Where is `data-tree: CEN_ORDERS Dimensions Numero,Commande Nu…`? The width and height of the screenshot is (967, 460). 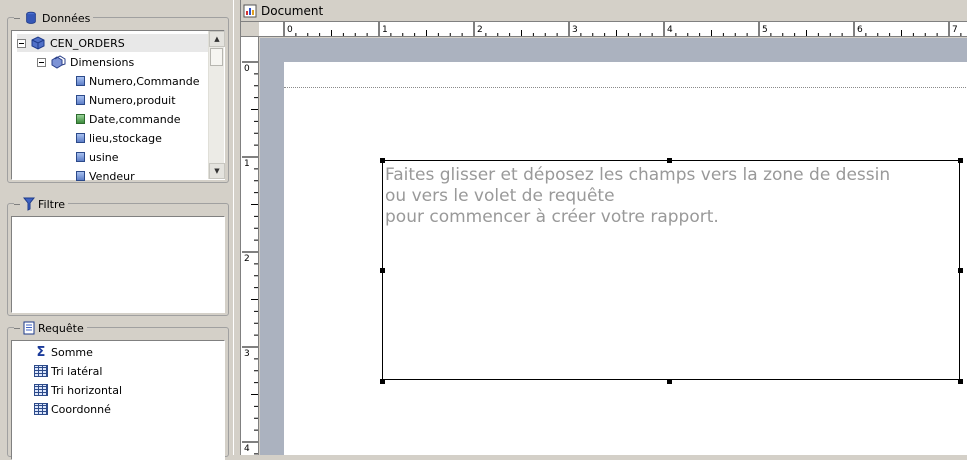 data-tree: CEN_ORDERS Dimensions Numero,Commande Nu… is located at coordinates (118, 106).